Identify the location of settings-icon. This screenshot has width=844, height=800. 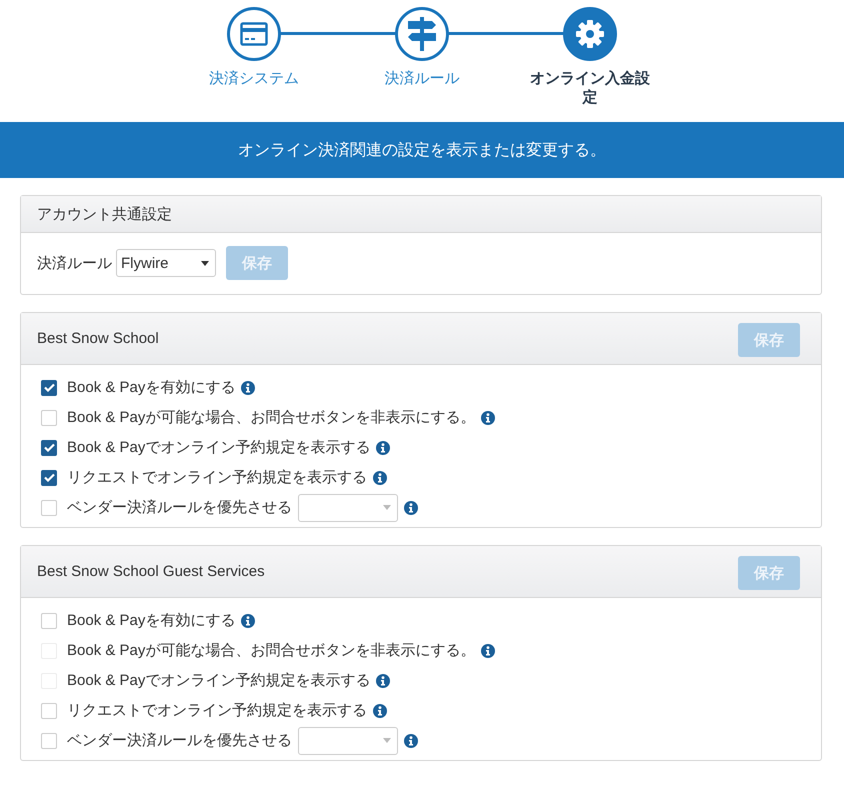
(590, 34).